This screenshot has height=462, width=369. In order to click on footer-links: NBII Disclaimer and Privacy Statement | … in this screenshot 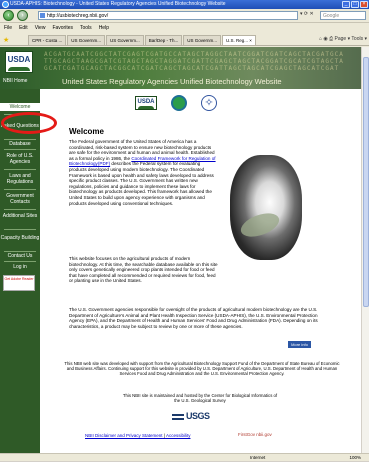, I will do `click(137, 435)`.